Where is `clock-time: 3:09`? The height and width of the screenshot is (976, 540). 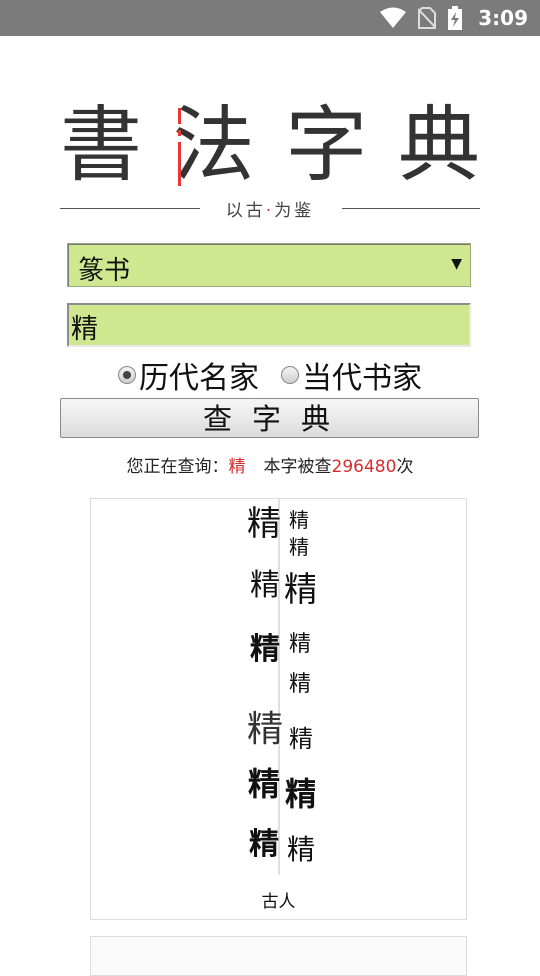 clock-time: 3:09 is located at coordinates (503, 18).